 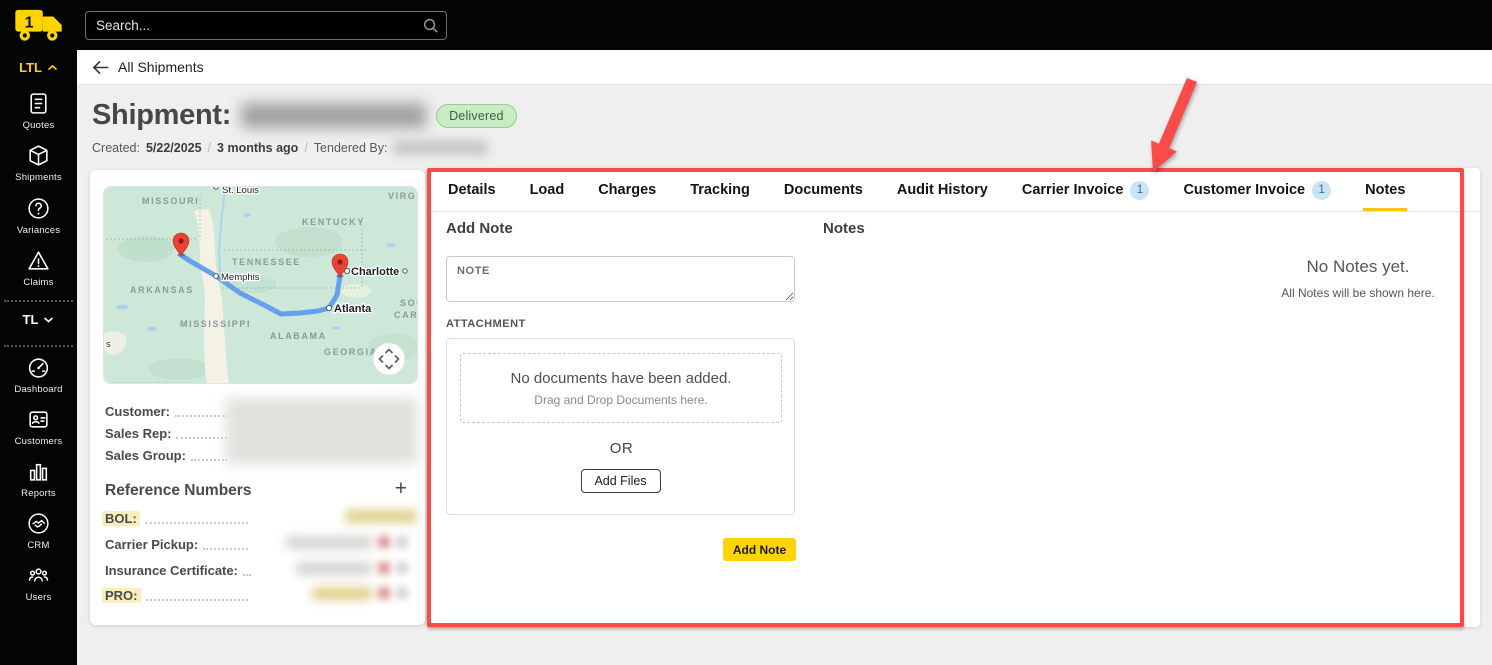 I want to click on bol-label: BOL:, so click(x=121, y=518).